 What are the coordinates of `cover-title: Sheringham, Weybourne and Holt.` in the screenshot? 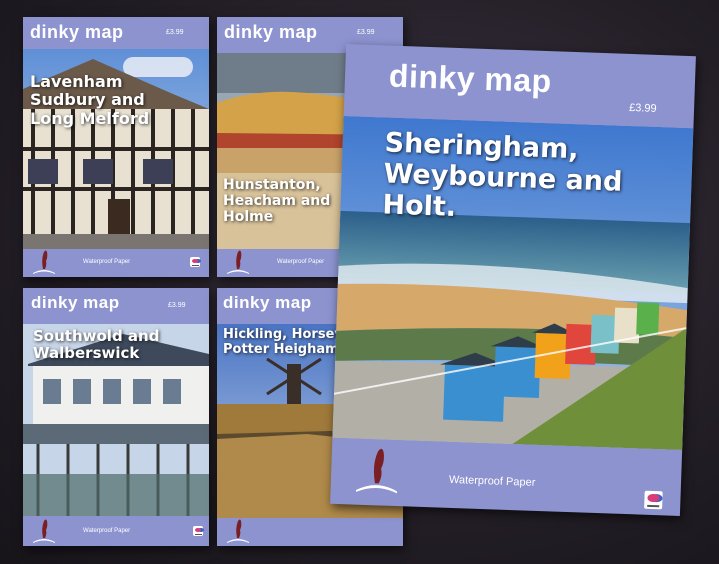 It's located at (502, 175).